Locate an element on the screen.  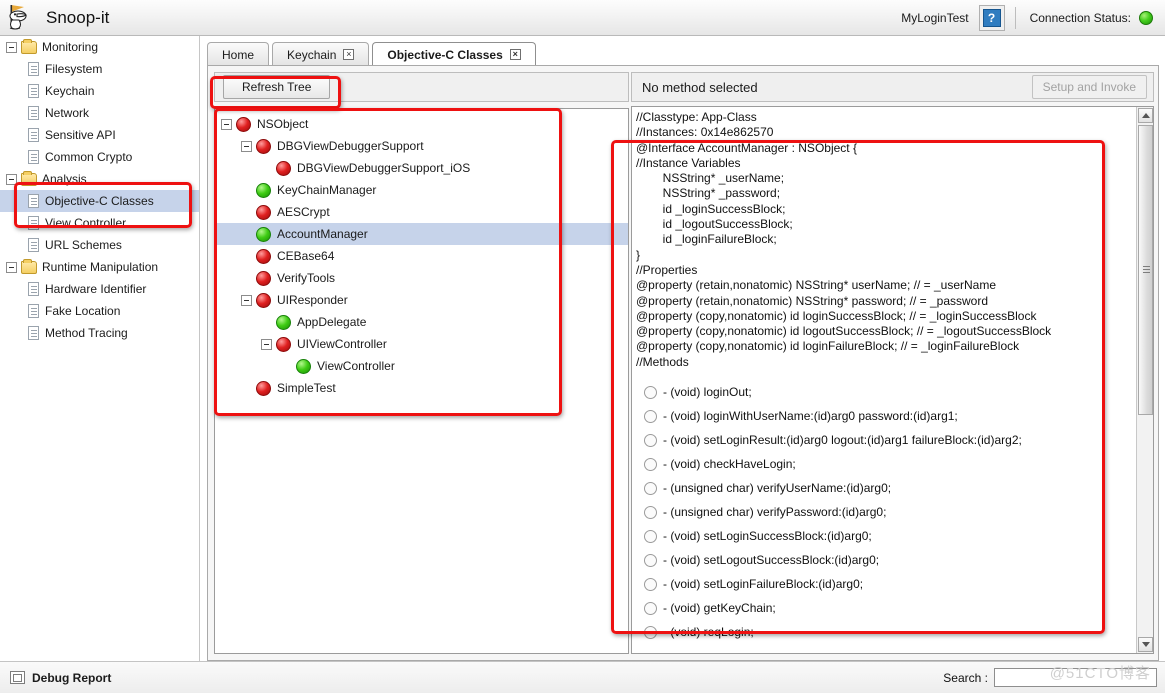
tab-home: Home is located at coordinates (238, 54).